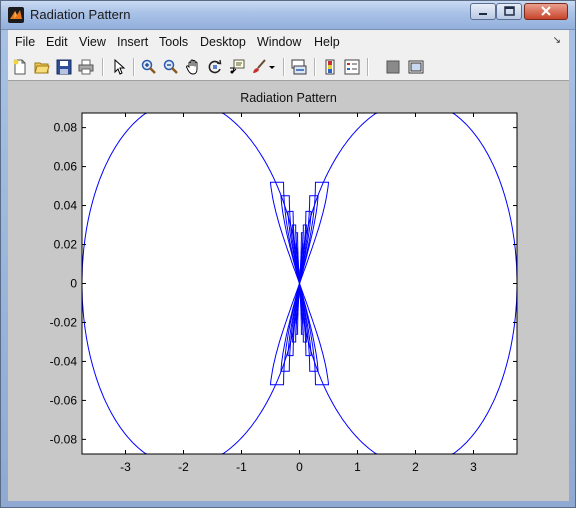 The height and width of the screenshot is (508, 576). I want to click on open-file-icon, so click(42, 68).